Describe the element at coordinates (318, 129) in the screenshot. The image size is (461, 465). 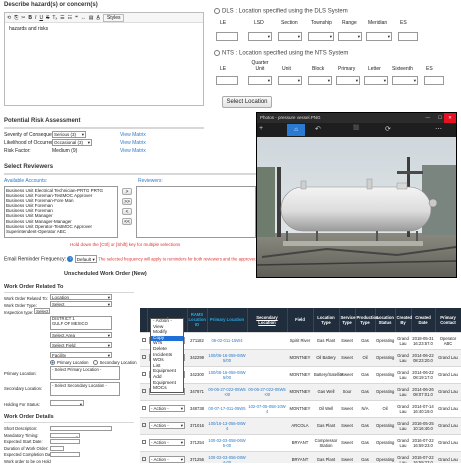
I see `rotate-icon: ↶` at that location.